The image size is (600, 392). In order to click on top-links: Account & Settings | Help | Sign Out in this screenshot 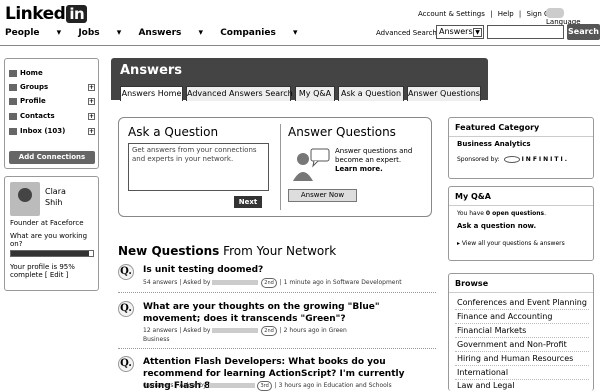, I will do `click(489, 14)`.